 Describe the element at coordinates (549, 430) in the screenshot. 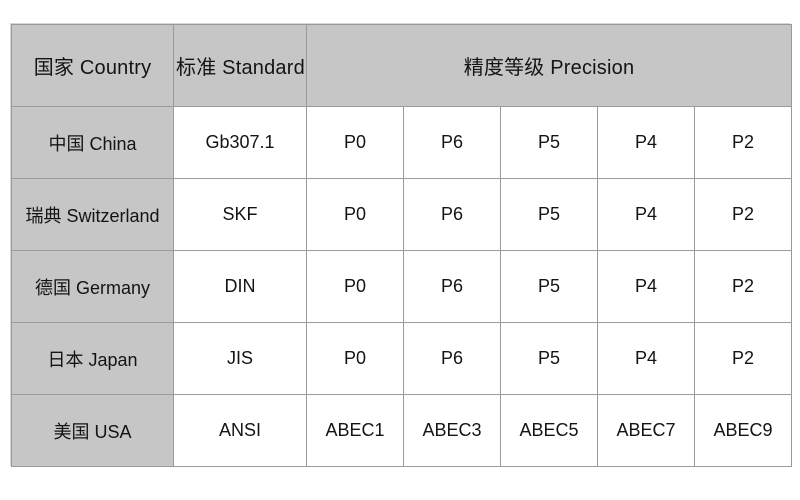

I see `precision-grade-cell: ABEC5` at that location.